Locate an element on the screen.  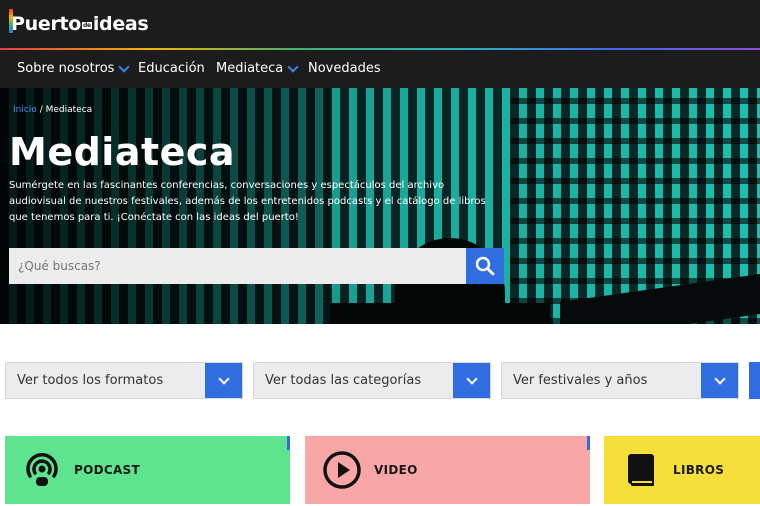
nav-item-mediateca: Mediateca is located at coordinates (257, 68).